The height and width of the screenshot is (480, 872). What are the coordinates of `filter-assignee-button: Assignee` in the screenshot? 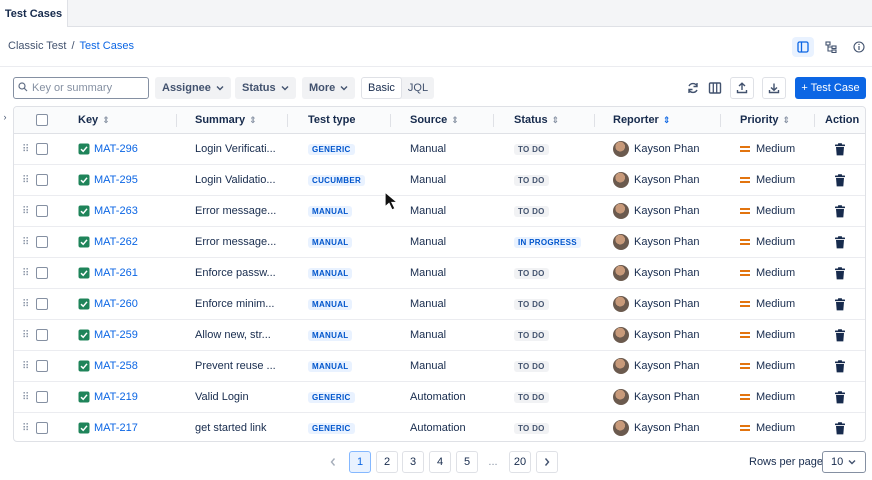 It's located at (193, 88).